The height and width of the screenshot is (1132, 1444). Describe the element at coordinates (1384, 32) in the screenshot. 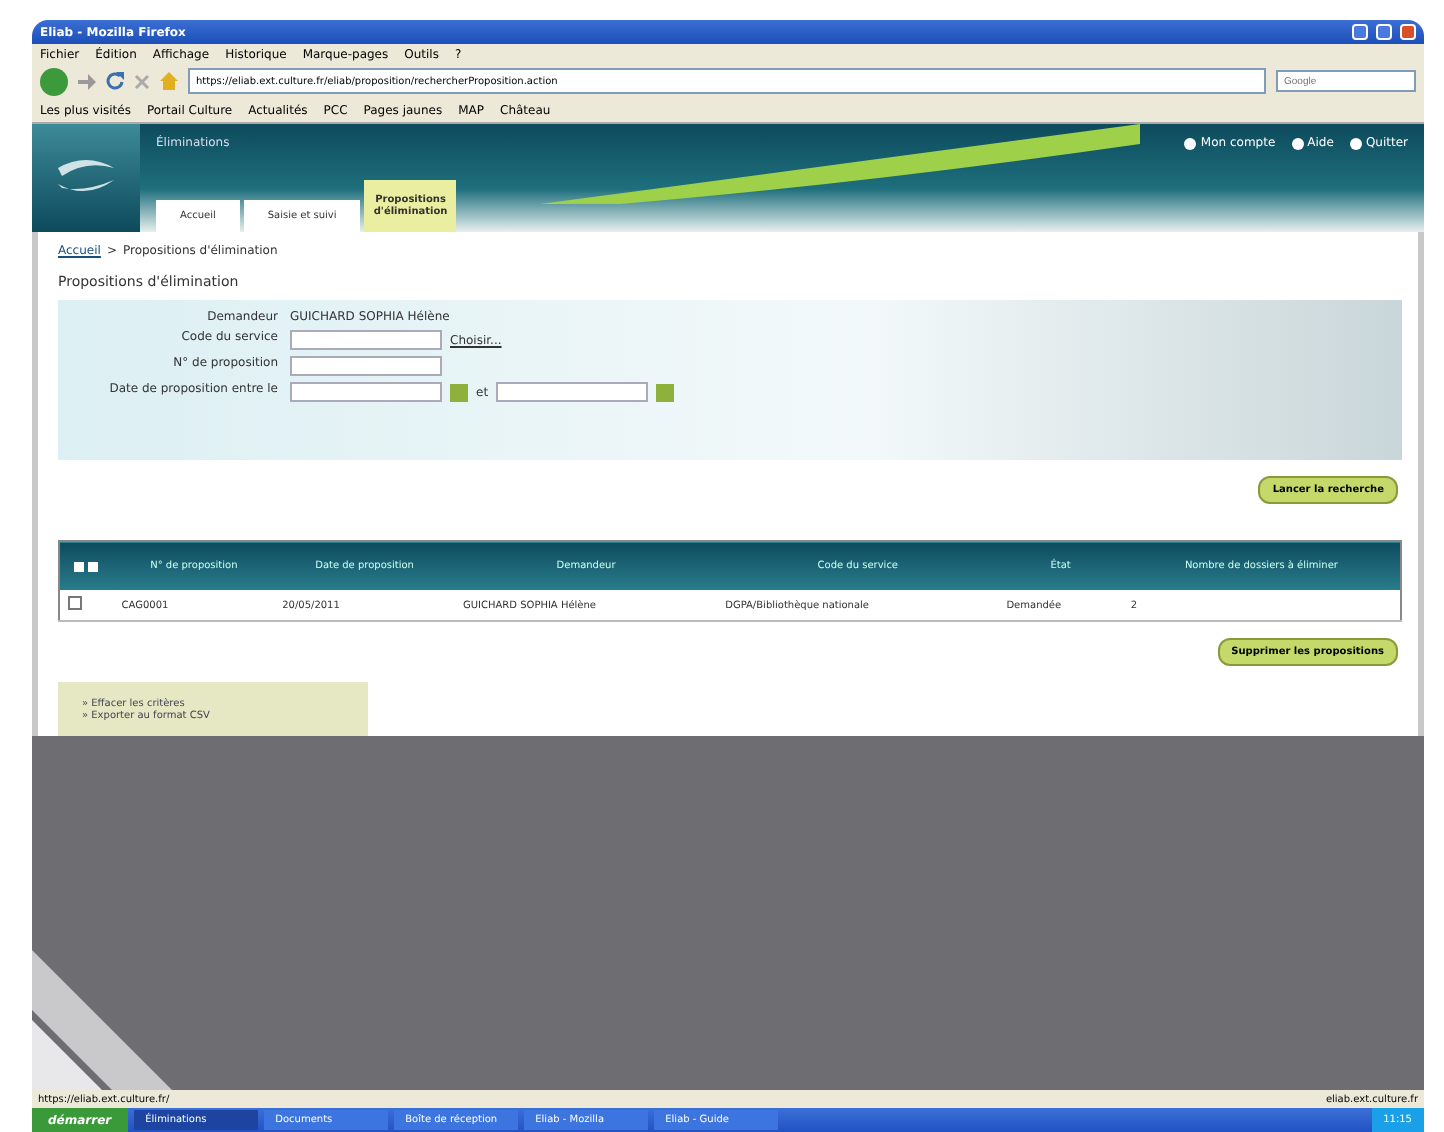

I see `maximize-button` at that location.